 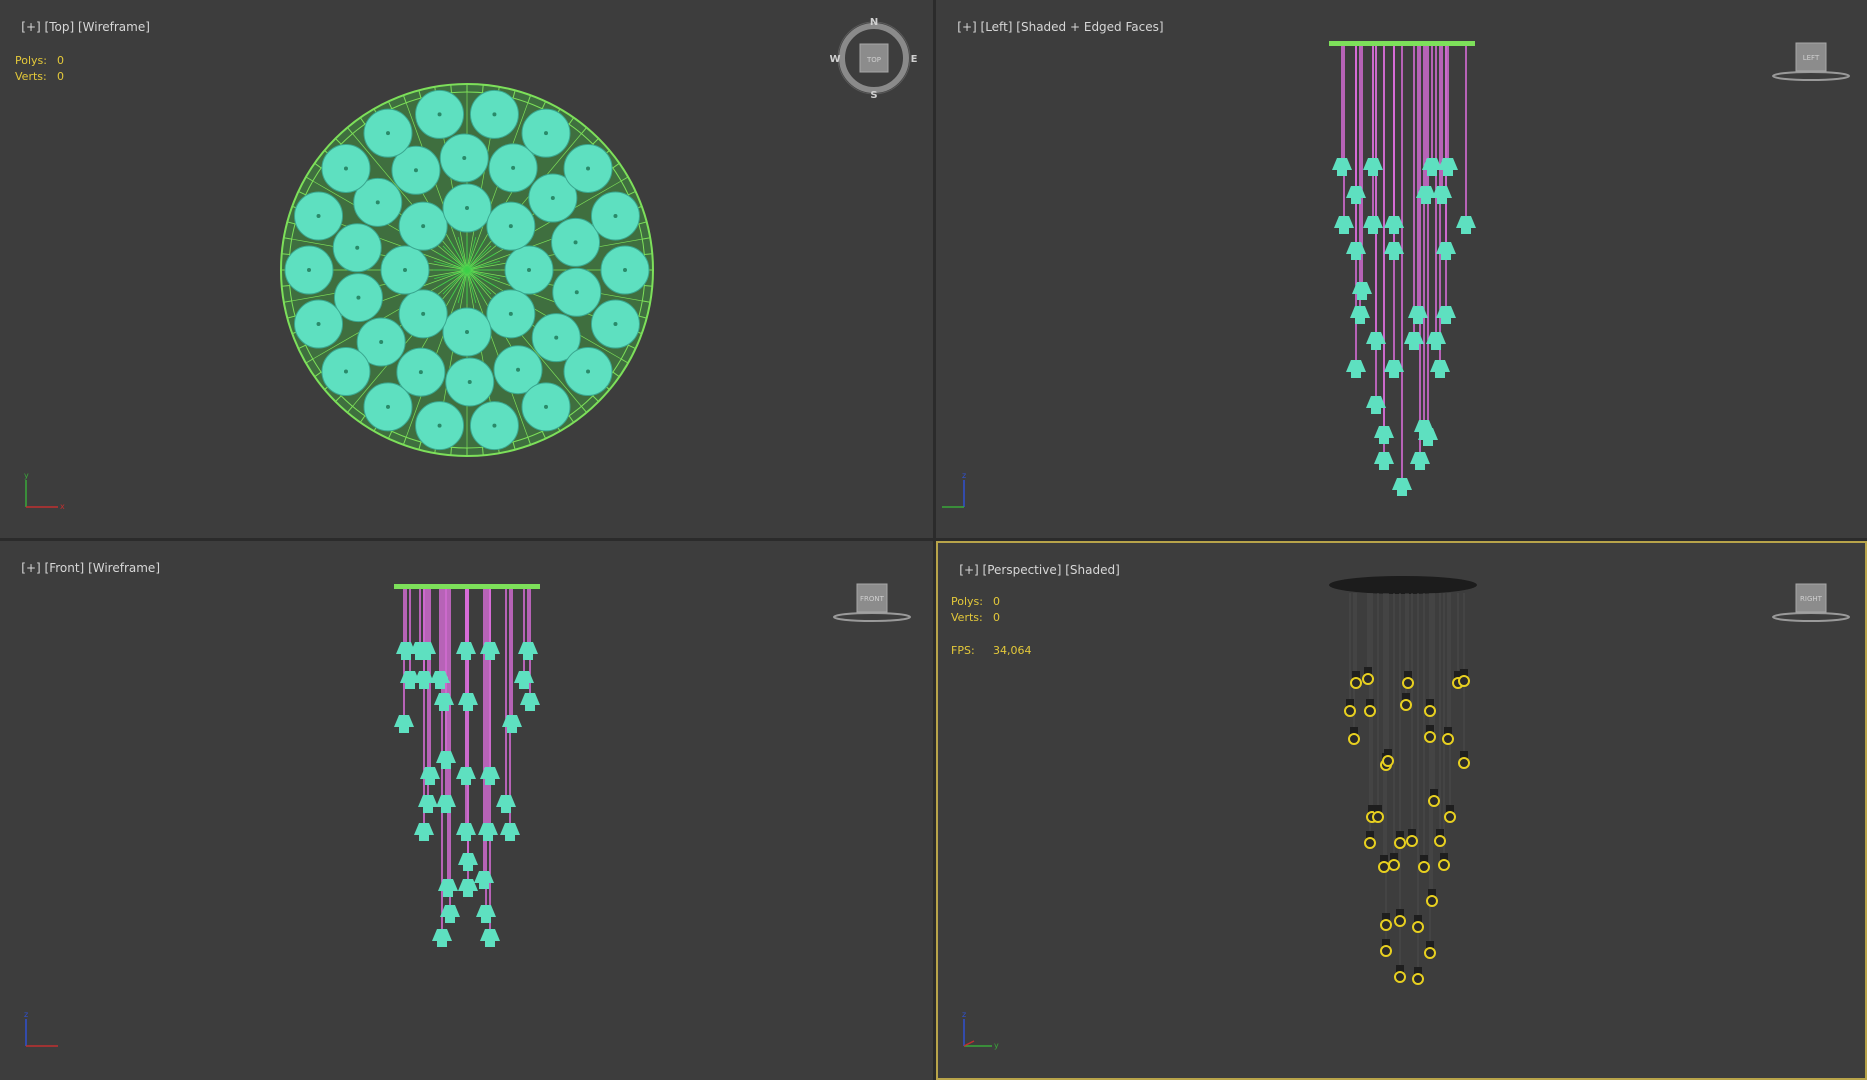 What do you see at coordinates (30, 27) in the screenshot?
I see `viewport-top-plus-menu: [+]` at bounding box center [30, 27].